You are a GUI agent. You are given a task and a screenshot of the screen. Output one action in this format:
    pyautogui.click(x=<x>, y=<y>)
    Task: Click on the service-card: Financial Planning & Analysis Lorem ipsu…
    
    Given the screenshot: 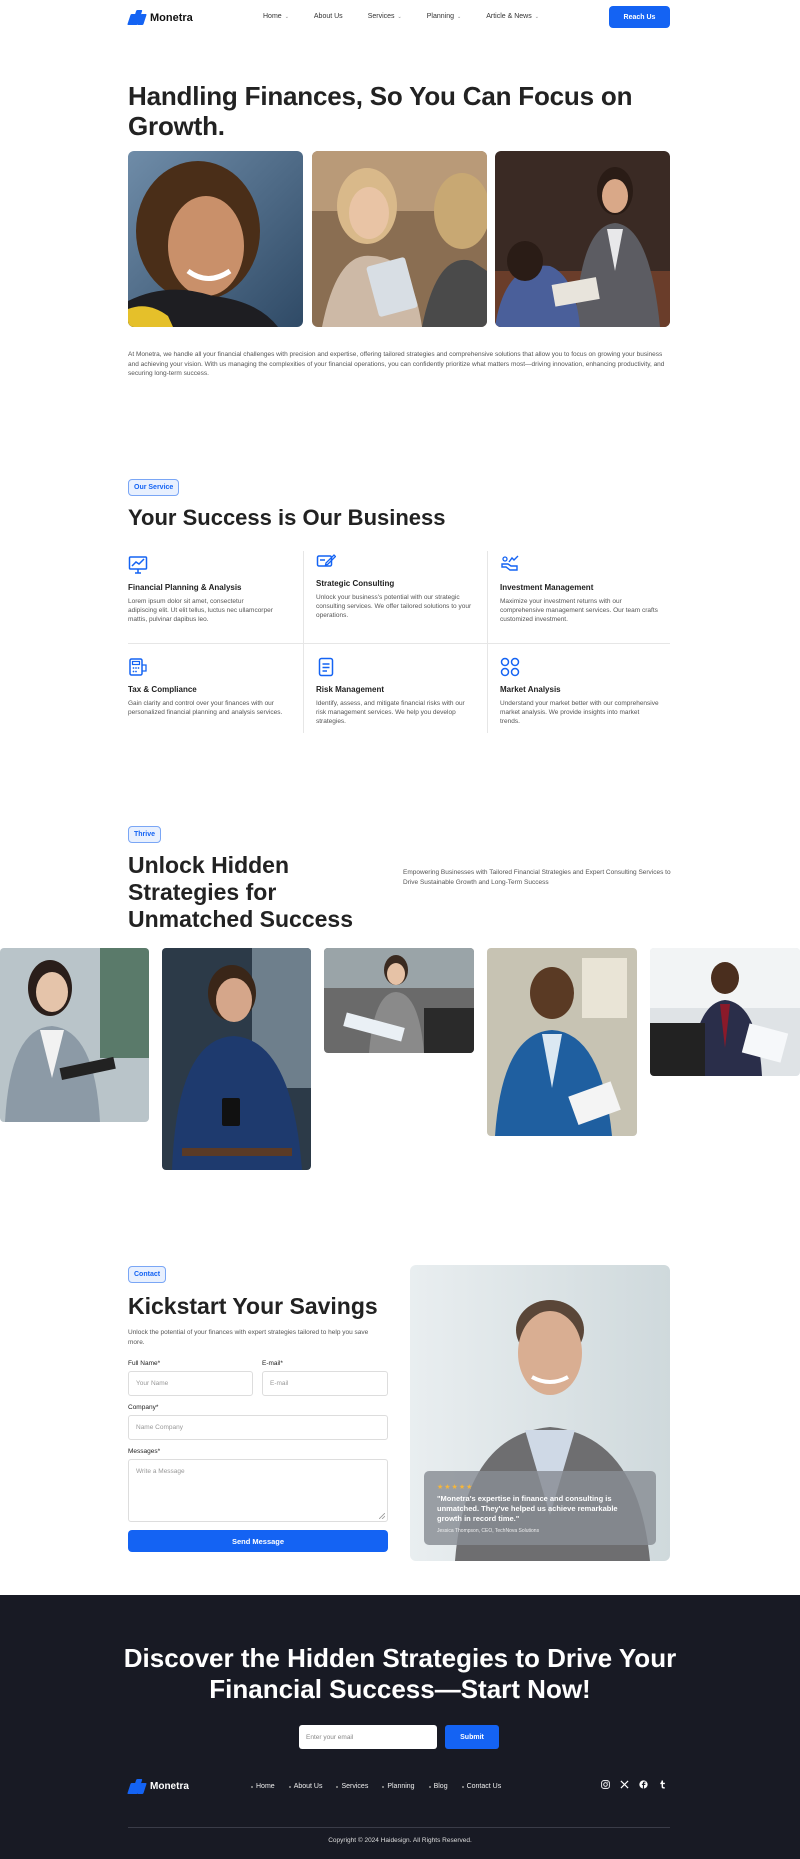 What is the action you would take?
    pyautogui.click(x=200, y=590)
    